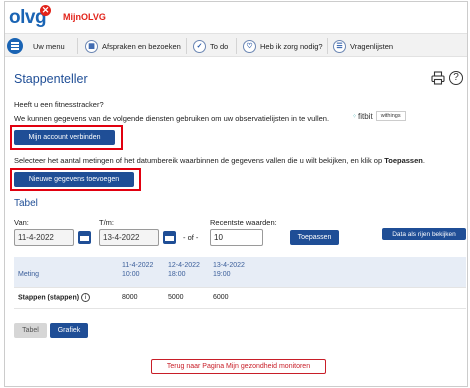  I want to click on to-date-input: 13-4-2022, so click(129, 237).